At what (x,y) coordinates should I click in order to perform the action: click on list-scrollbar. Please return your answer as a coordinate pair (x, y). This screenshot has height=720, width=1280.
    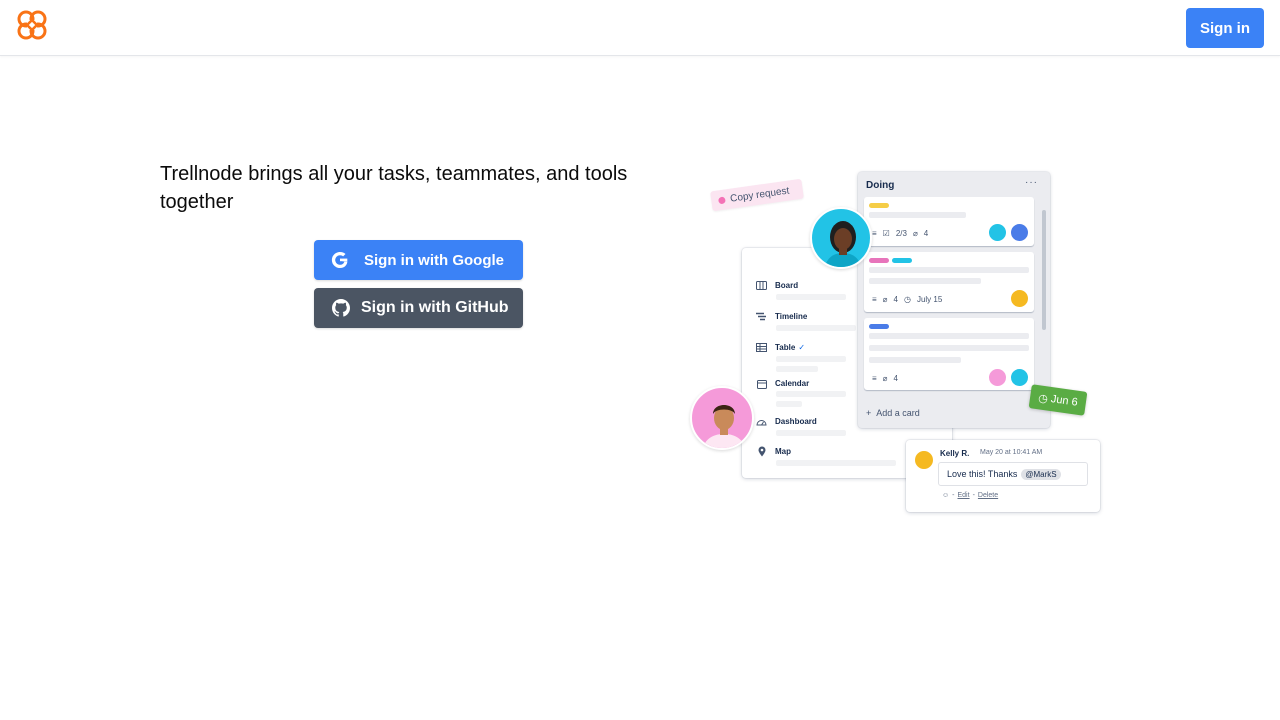
    Looking at the image, I should click on (1044, 270).